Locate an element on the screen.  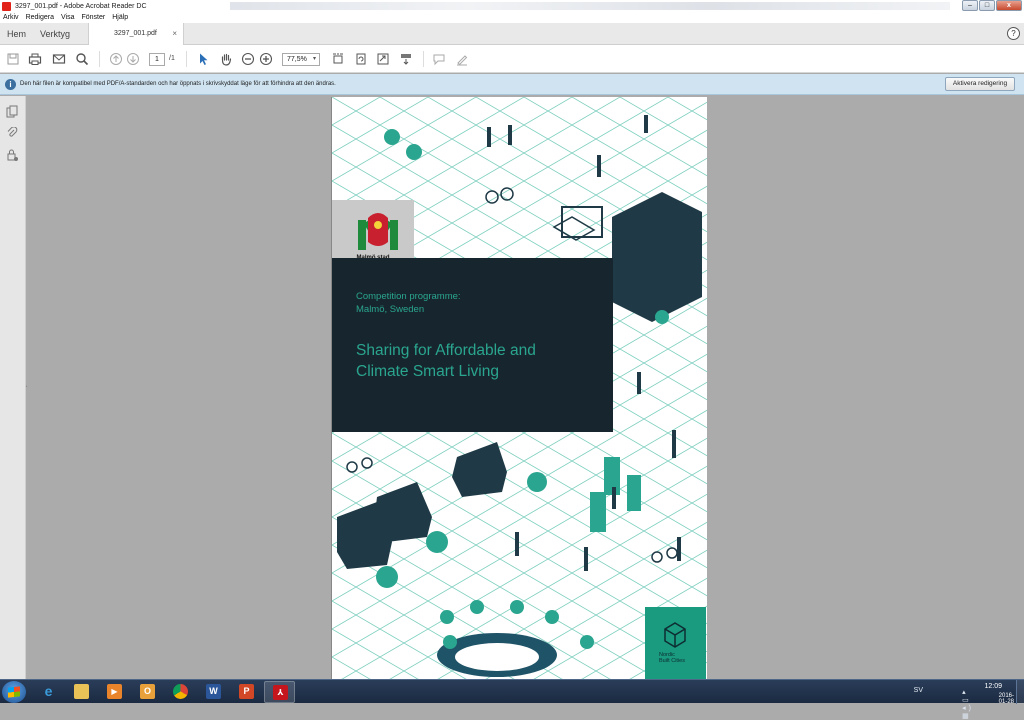
page-thumbnails-icon is located at coordinates (12, 111).